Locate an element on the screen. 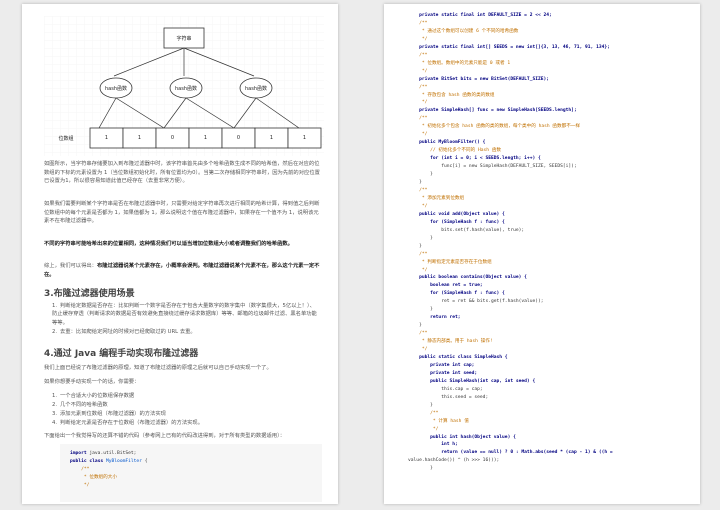 Image resolution: width=720 pixels, height=510 pixels. code-line: * 存放包含 hash 函数的类的数组 is located at coordinates (451, 95).